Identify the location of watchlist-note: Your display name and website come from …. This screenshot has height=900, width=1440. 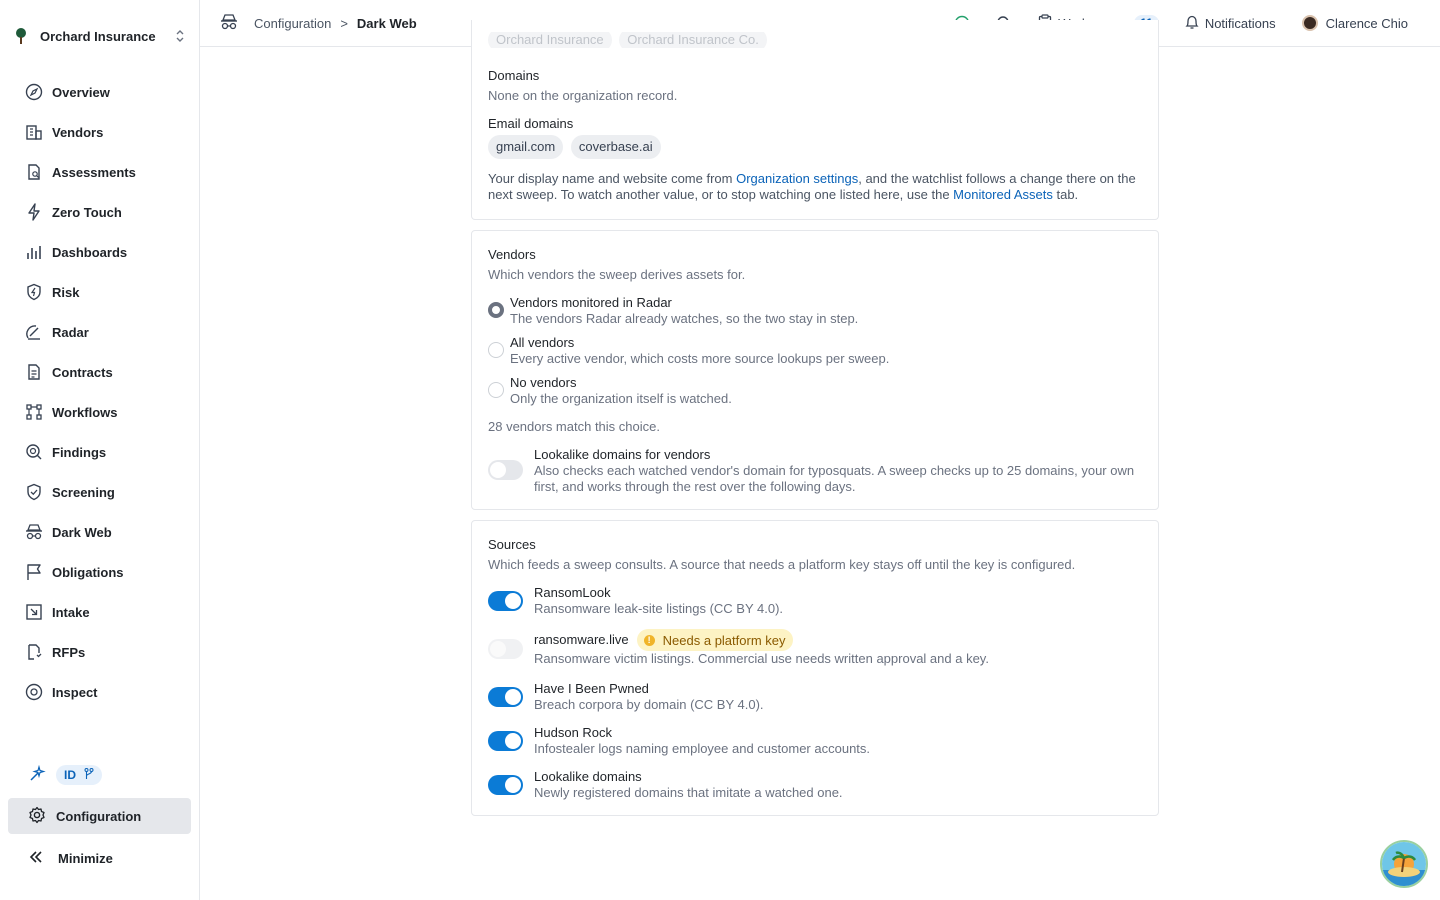
(816, 187).